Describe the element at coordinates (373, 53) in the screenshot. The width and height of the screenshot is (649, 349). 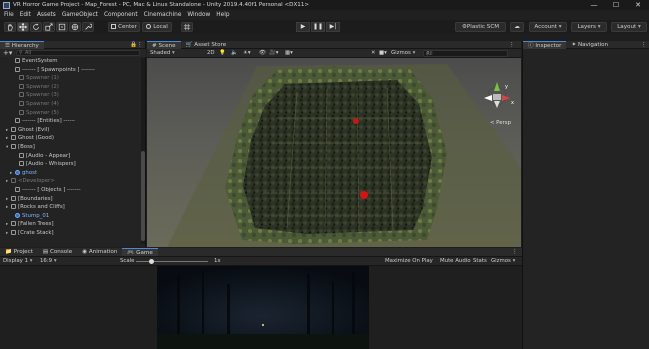
I see `tools-icon: ✕` at that location.